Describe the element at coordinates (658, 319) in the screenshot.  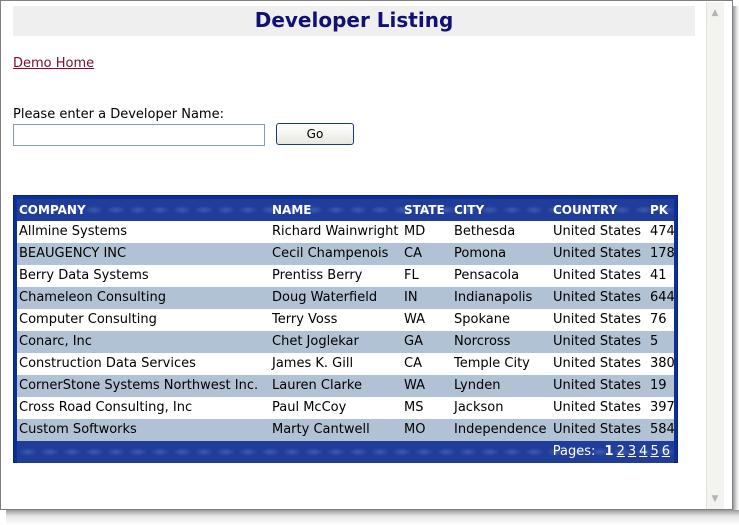
I see `cell-pk: 76` at that location.